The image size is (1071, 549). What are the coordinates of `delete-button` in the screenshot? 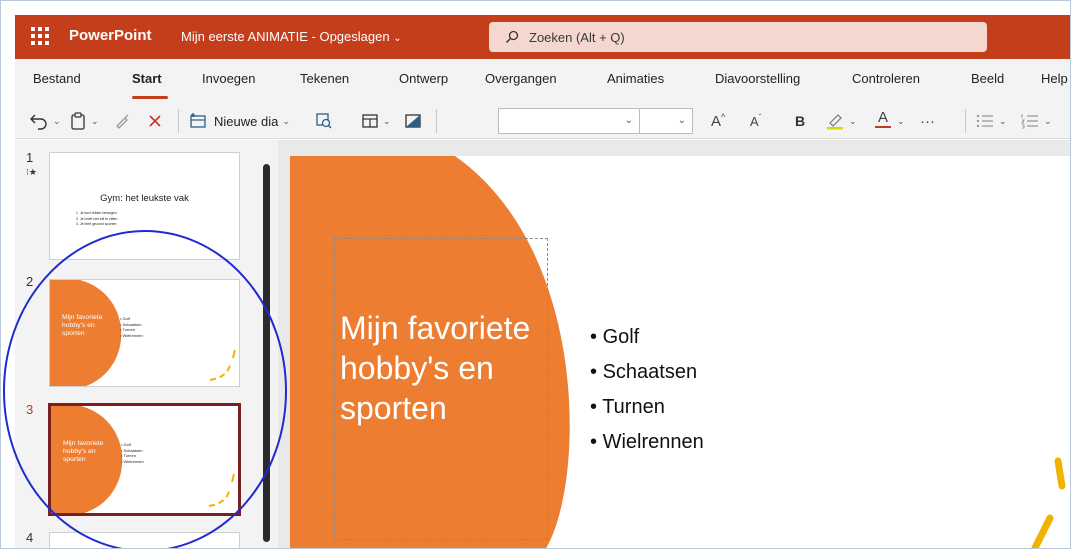 It's located at (155, 121).